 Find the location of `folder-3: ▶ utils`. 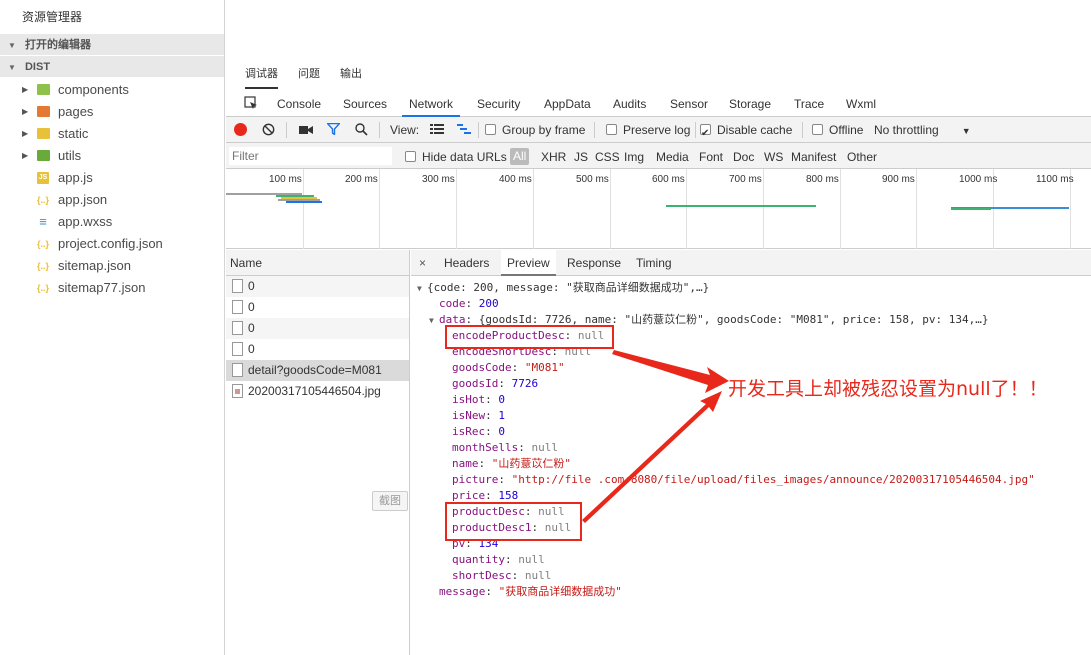

folder-3: ▶ utils is located at coordinates (112, 156).